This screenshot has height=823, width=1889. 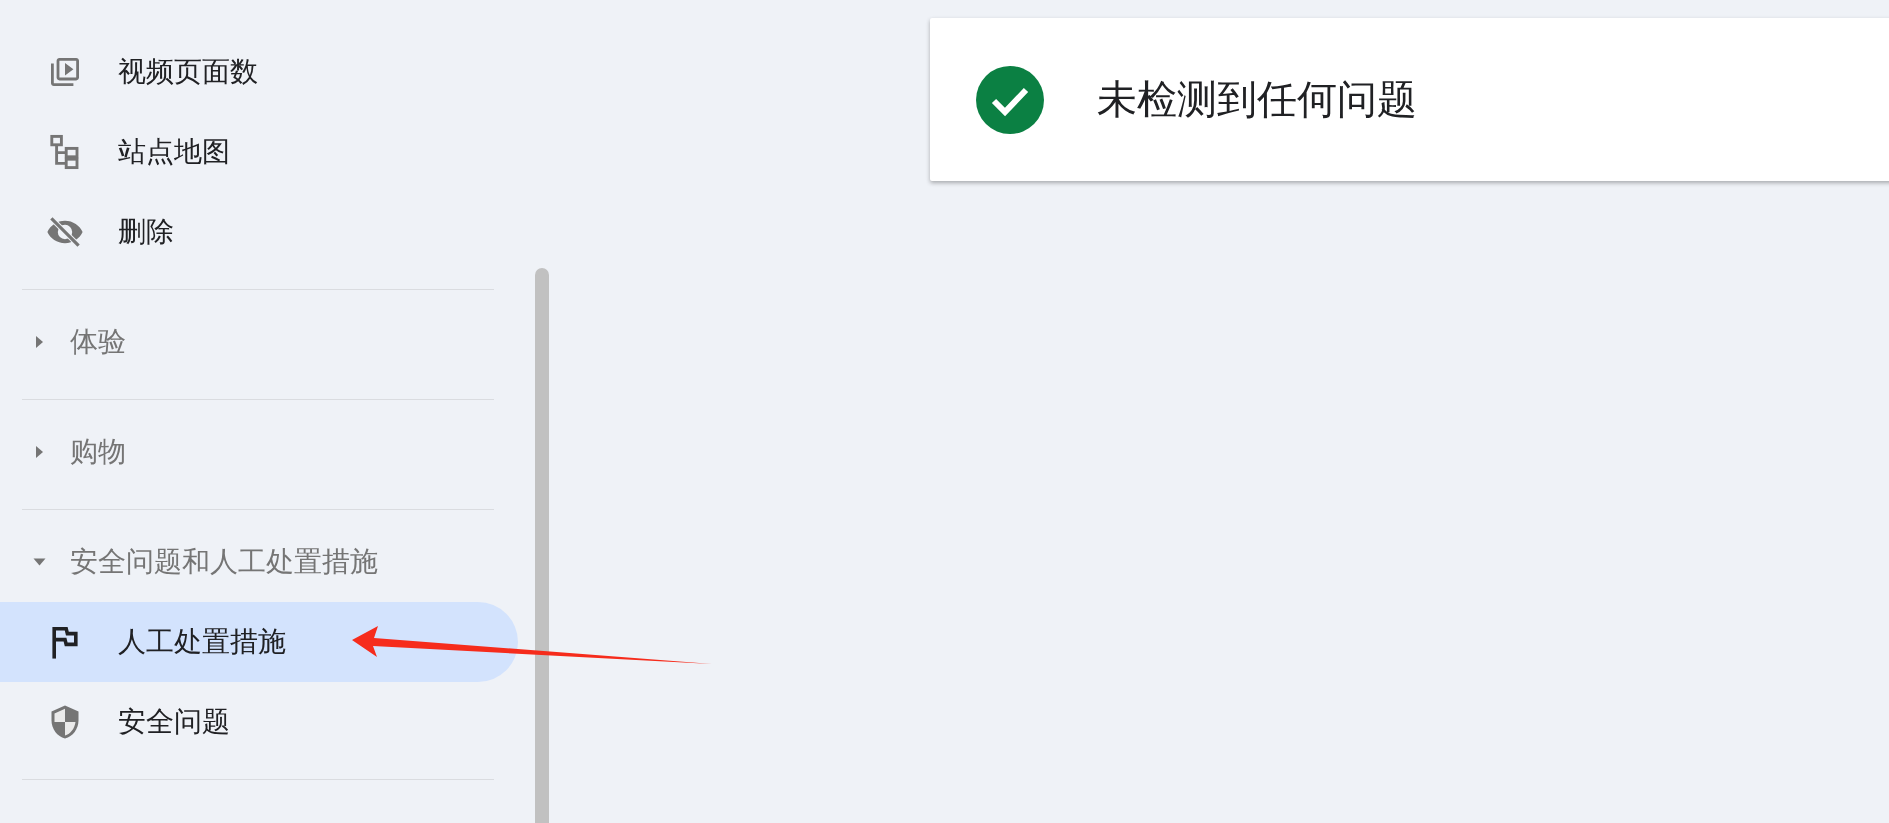 What do you see at coordinates (247, 452) in the screenshot?
I see `section-header: 购物` at bounding box center [247, 452].